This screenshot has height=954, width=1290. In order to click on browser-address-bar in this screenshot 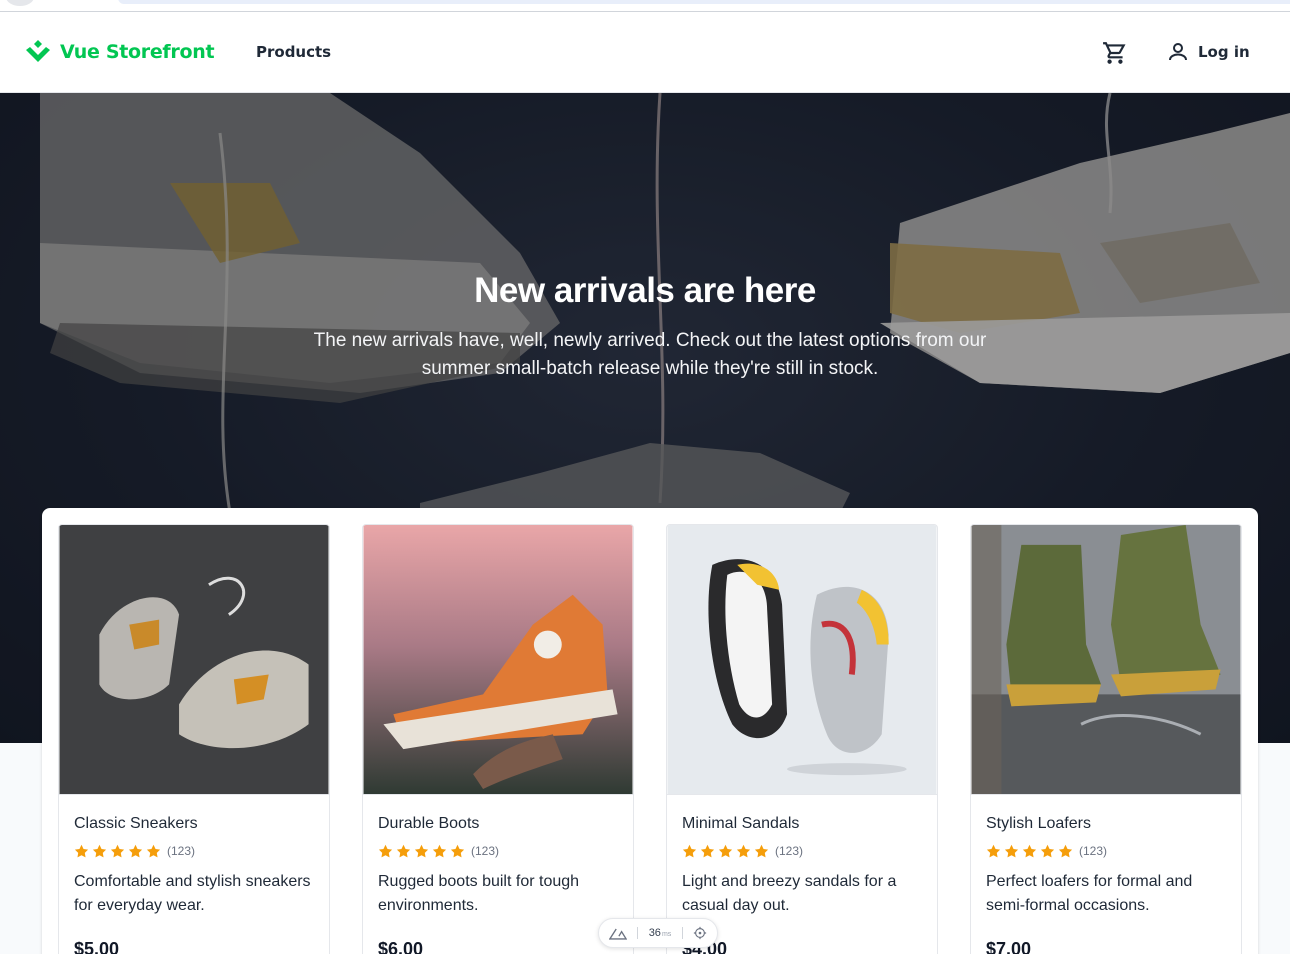, I will do `click(704, 2)`.